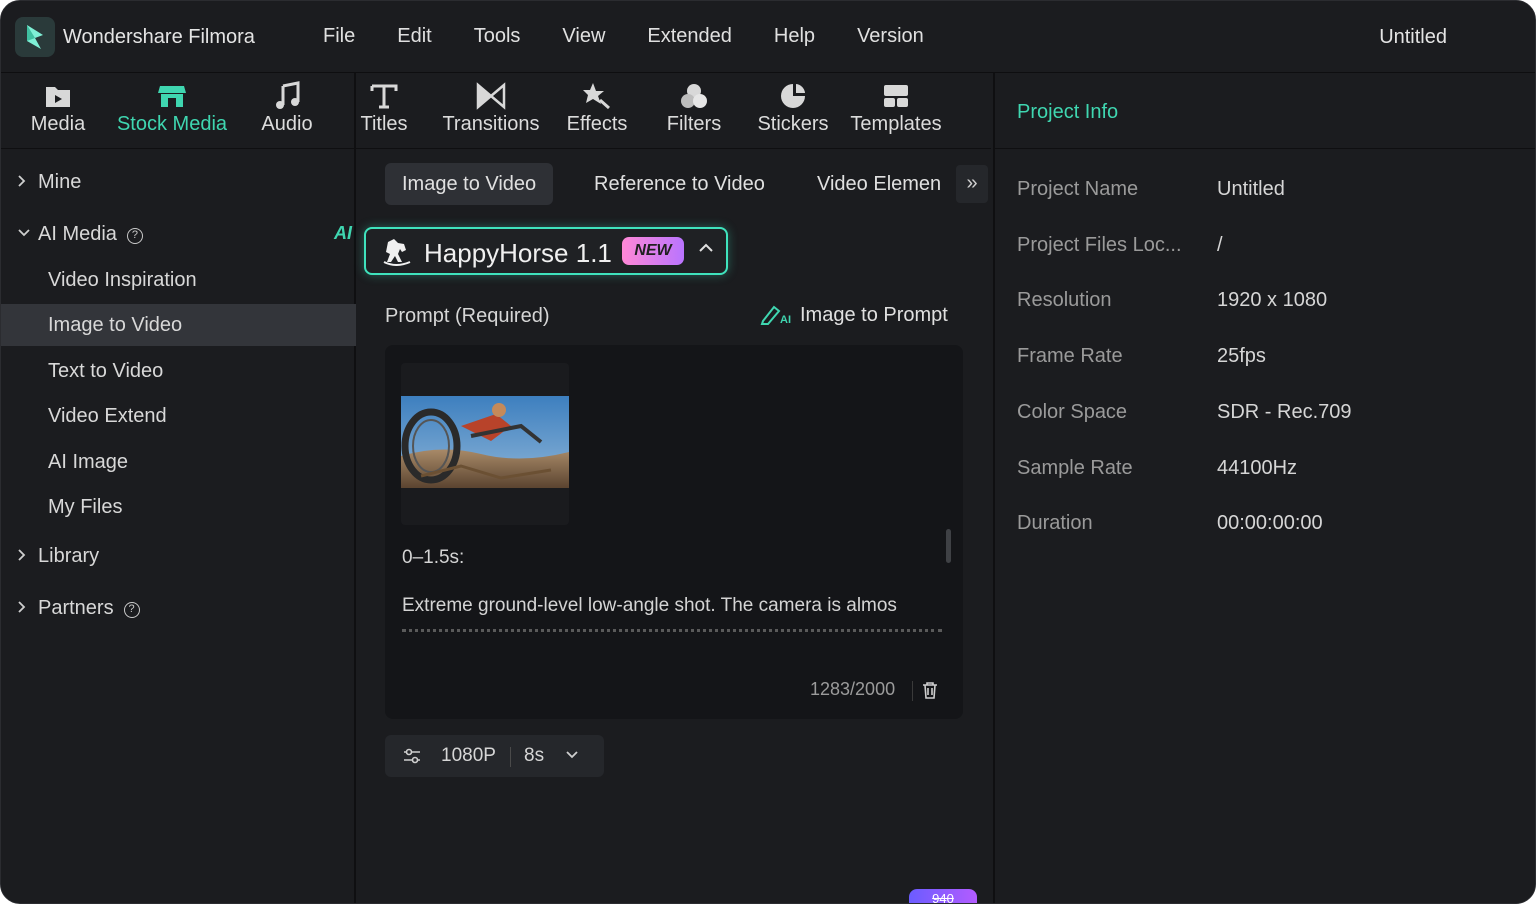  I want to click on document-title: Untitled, so click(1413, 37).